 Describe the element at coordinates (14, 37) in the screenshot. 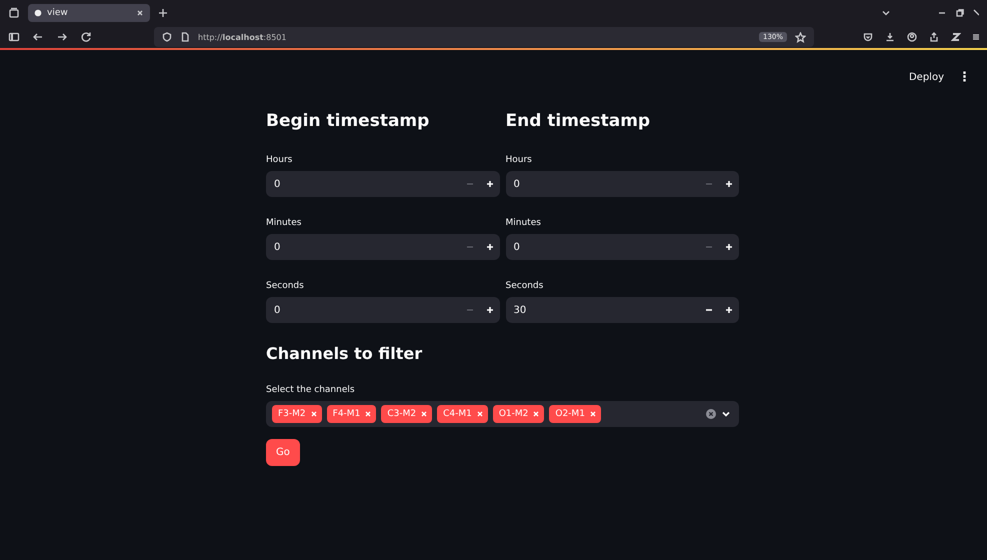

I see `sidebar-icon` at that location.